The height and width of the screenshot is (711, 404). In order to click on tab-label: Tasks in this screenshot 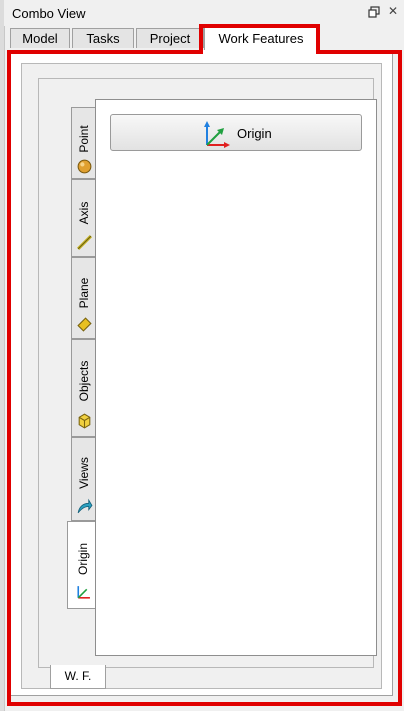, I will do `click(103, 38)`.